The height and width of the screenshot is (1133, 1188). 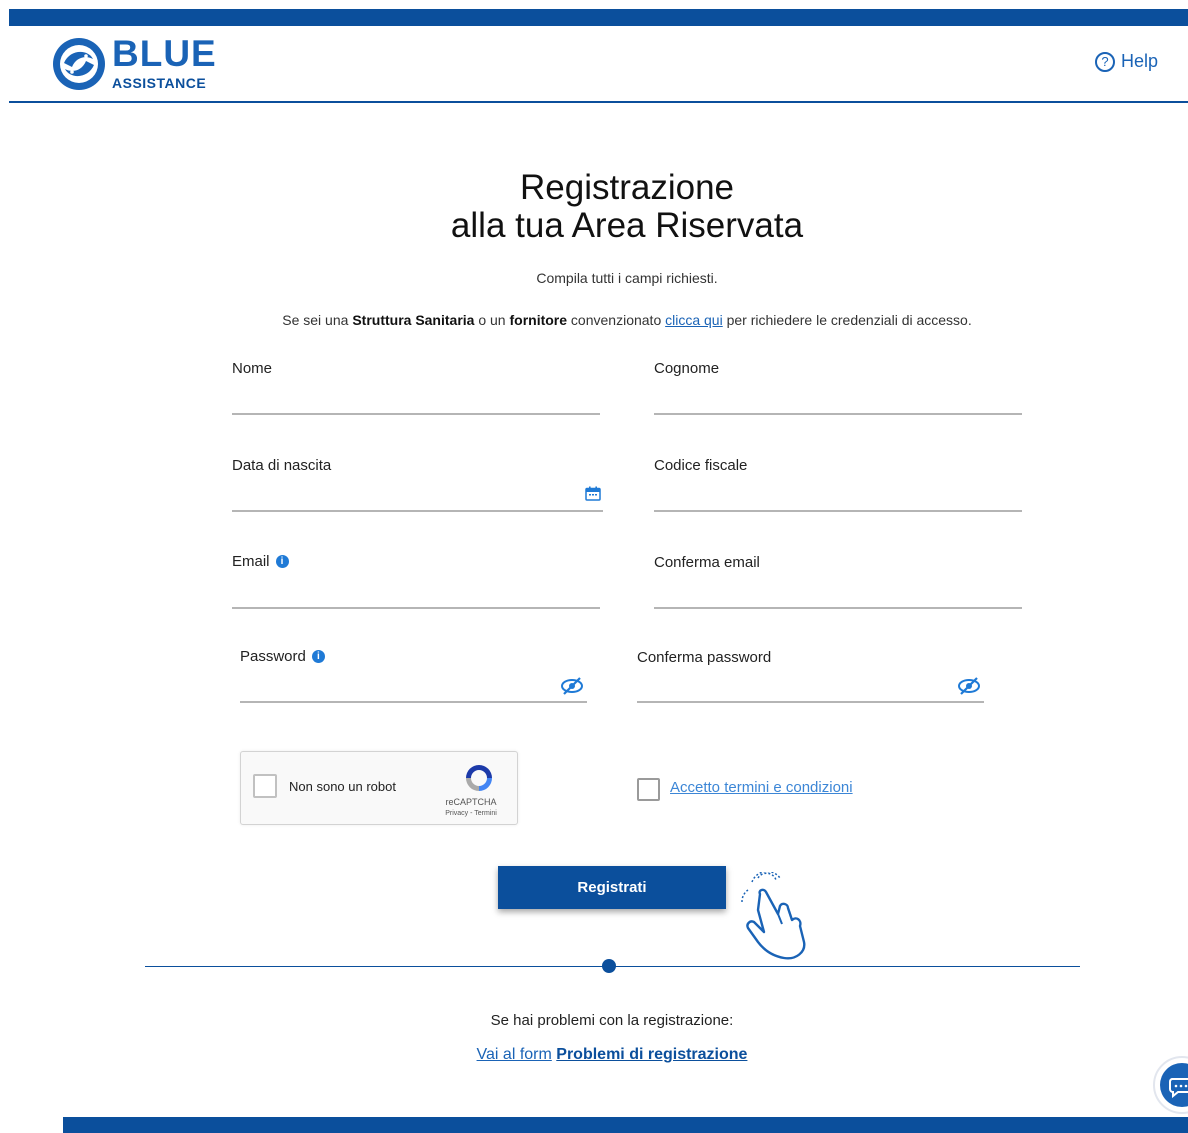 What do you see at coordinates (838, 402) in the screenshot?
I see `cognome-input` at bounding box center [838, 402].